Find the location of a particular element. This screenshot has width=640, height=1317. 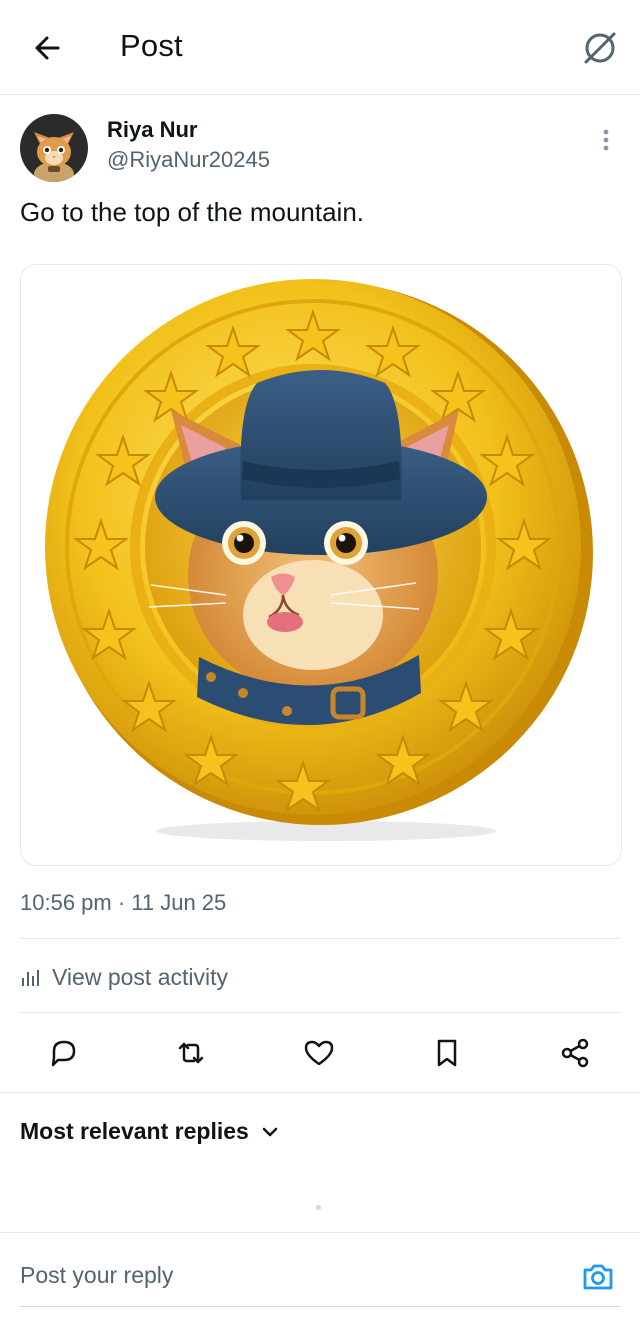

top-bar: Post is located at coordinates (320, 47).